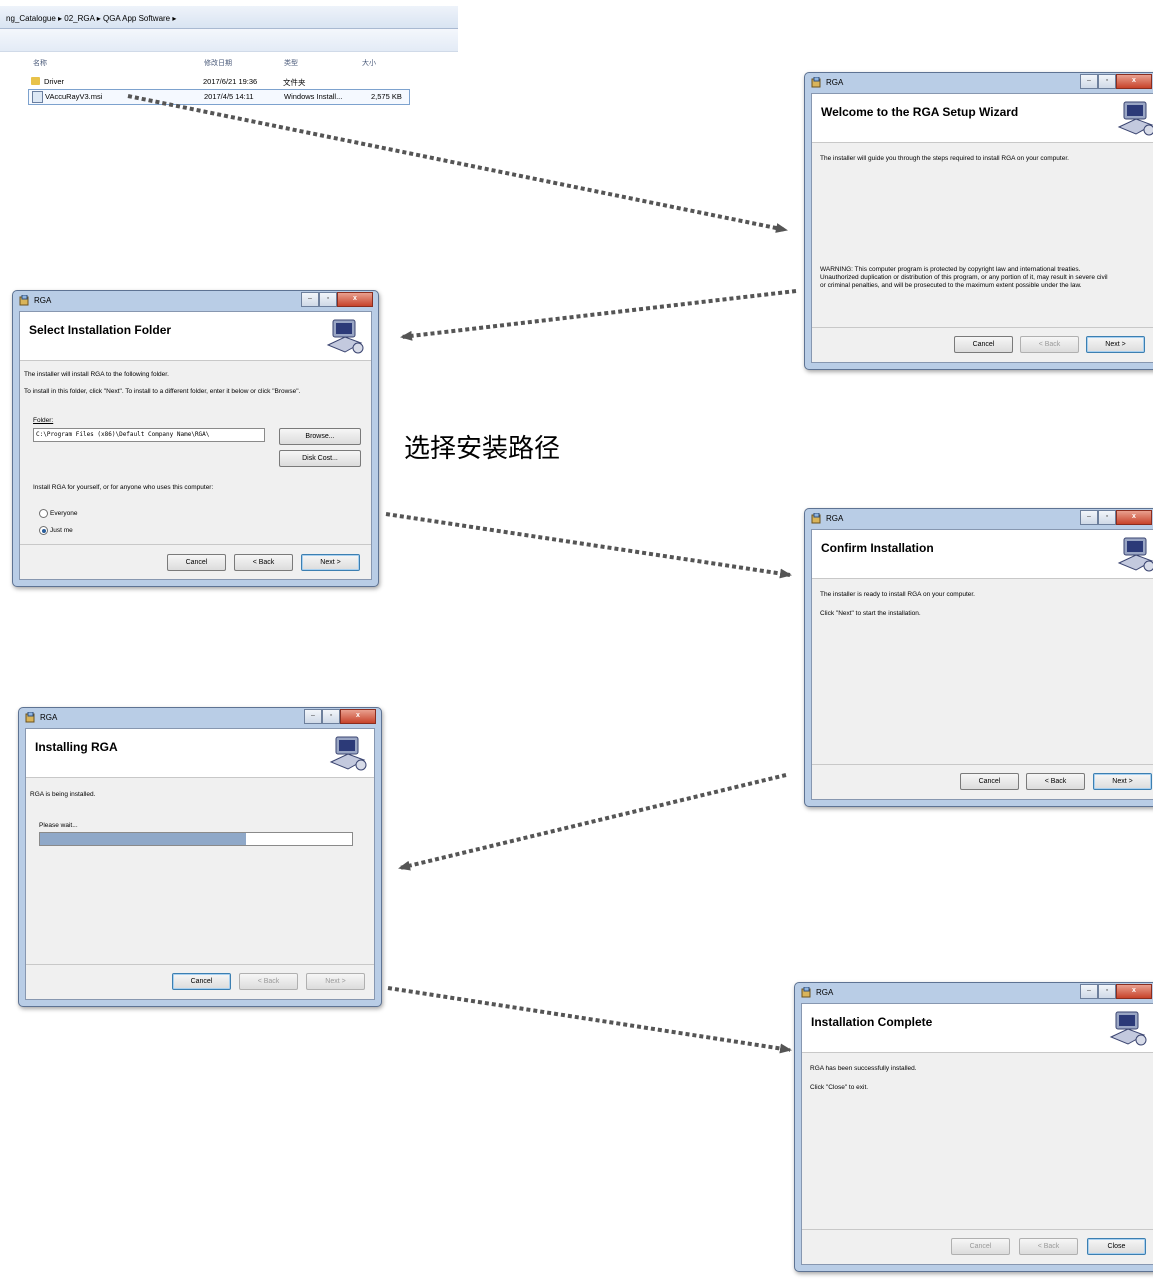  I want to click on radio-everyone-label: Everyone, so click(63, 513).